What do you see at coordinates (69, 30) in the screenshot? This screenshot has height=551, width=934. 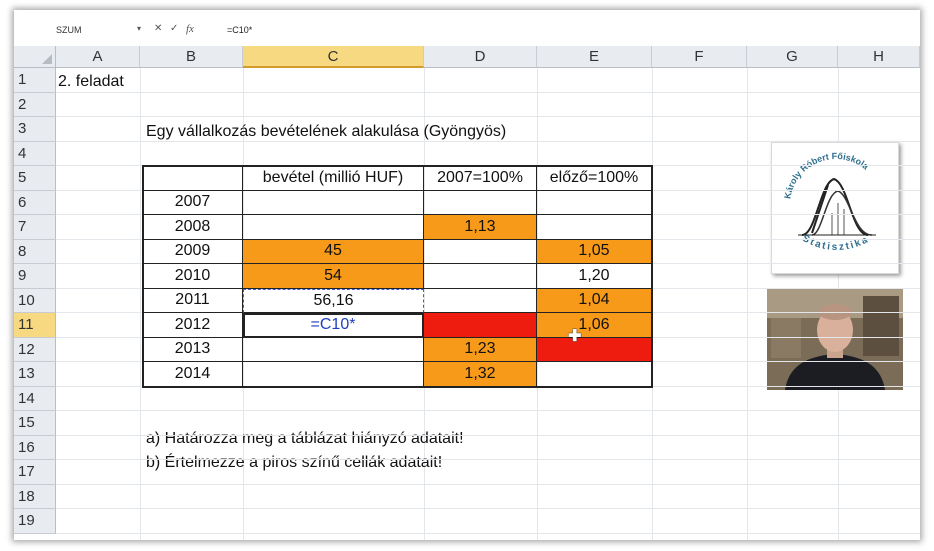 I see `name-box: SZUM` at bounding box center [69, 30].